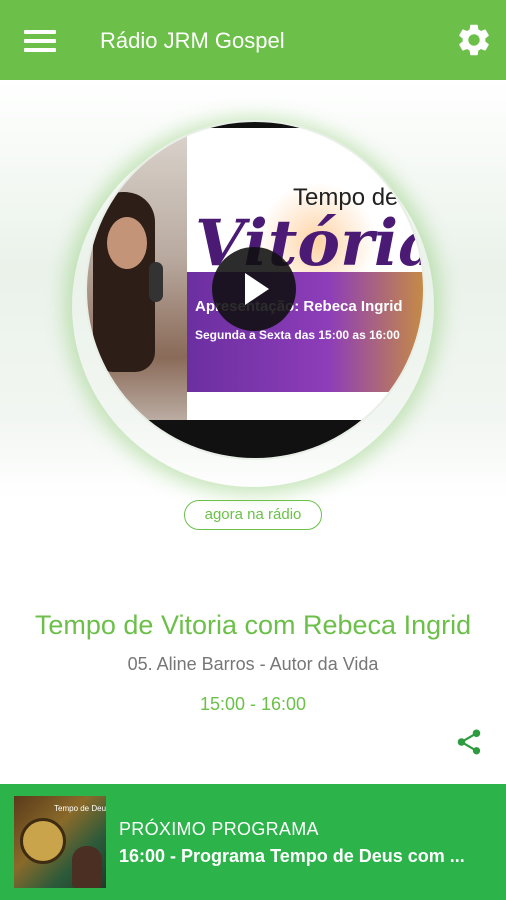  I want to click on hamburger-menu-icon, so click(40, 40).